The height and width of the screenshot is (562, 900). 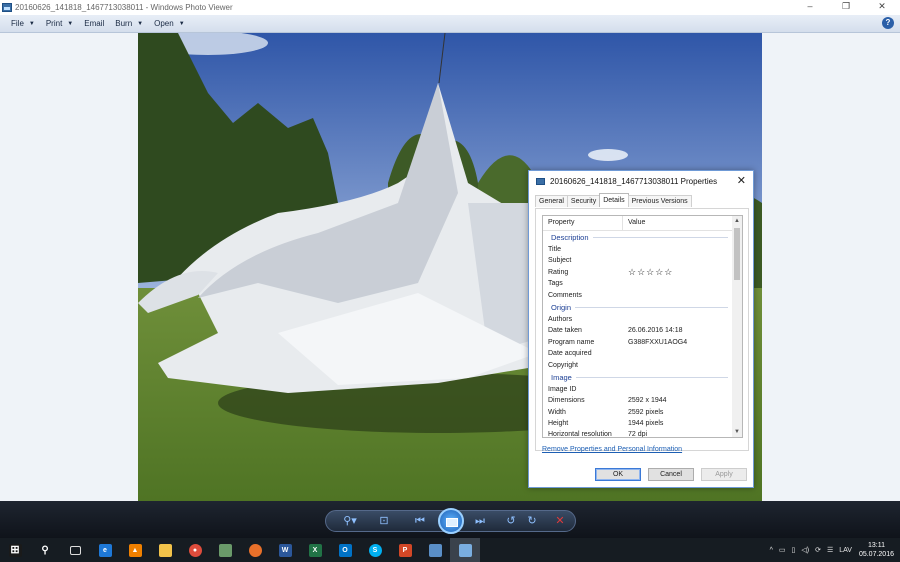 I want to click on taskbar-file-explorer, so click(x=165, y=550).